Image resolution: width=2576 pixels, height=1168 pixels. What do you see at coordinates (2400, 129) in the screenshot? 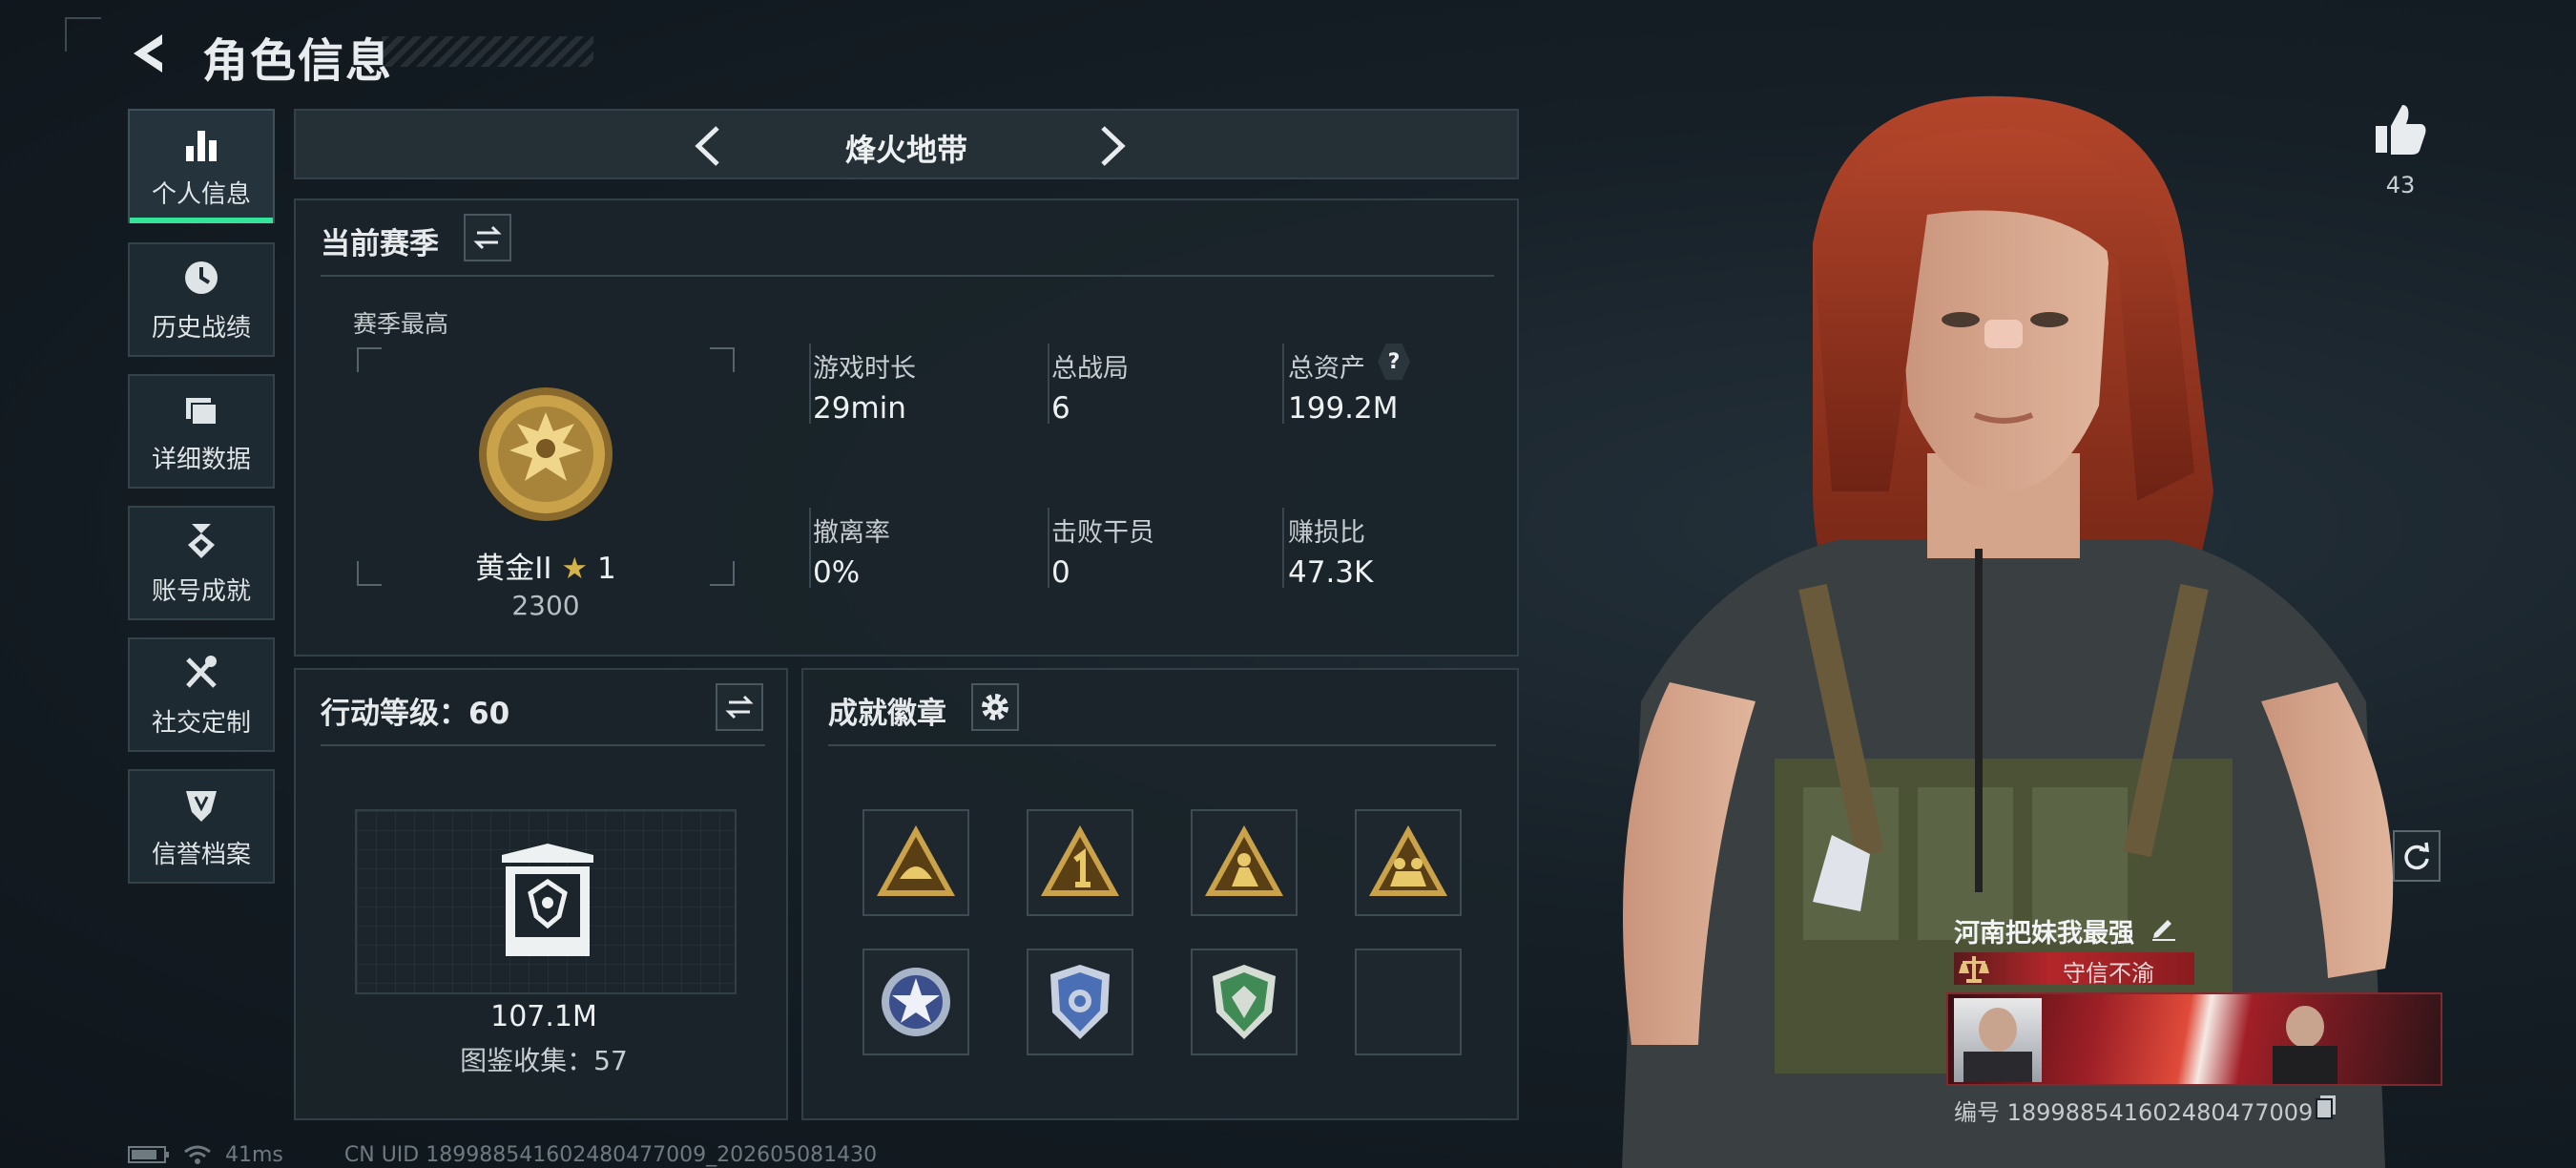
I see `thumbs-up-icon` at bounding box center [2400, 129].